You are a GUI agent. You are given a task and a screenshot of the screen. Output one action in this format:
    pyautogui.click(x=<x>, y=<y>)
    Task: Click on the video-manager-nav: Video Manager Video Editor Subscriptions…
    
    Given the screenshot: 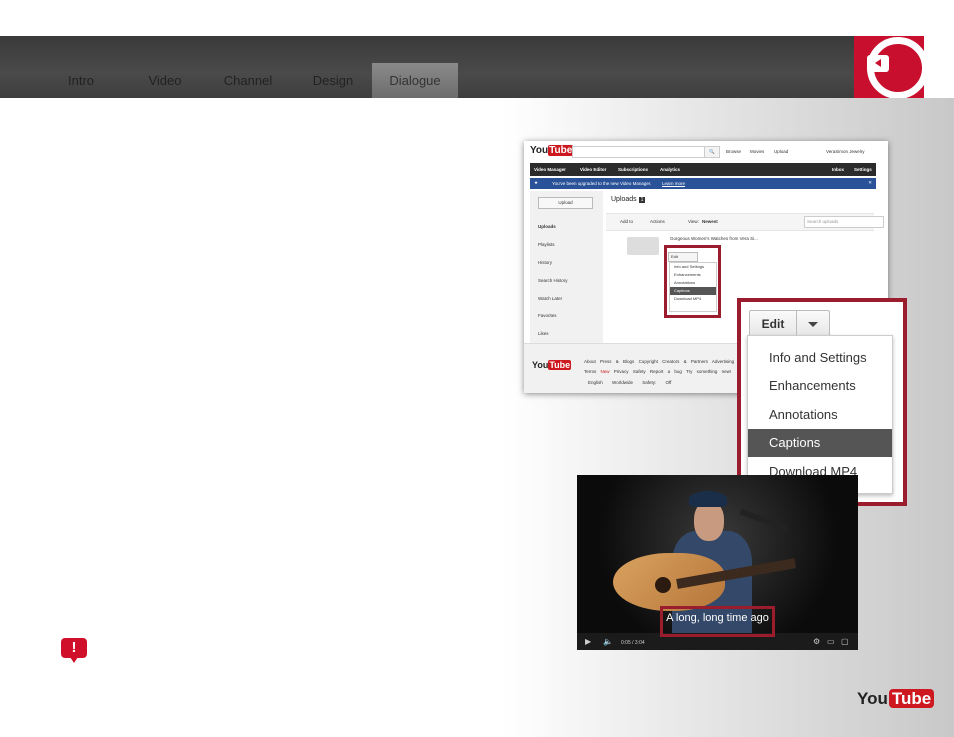 What is the action you would take?
    pyautogui.click(x=703, y=169)
    